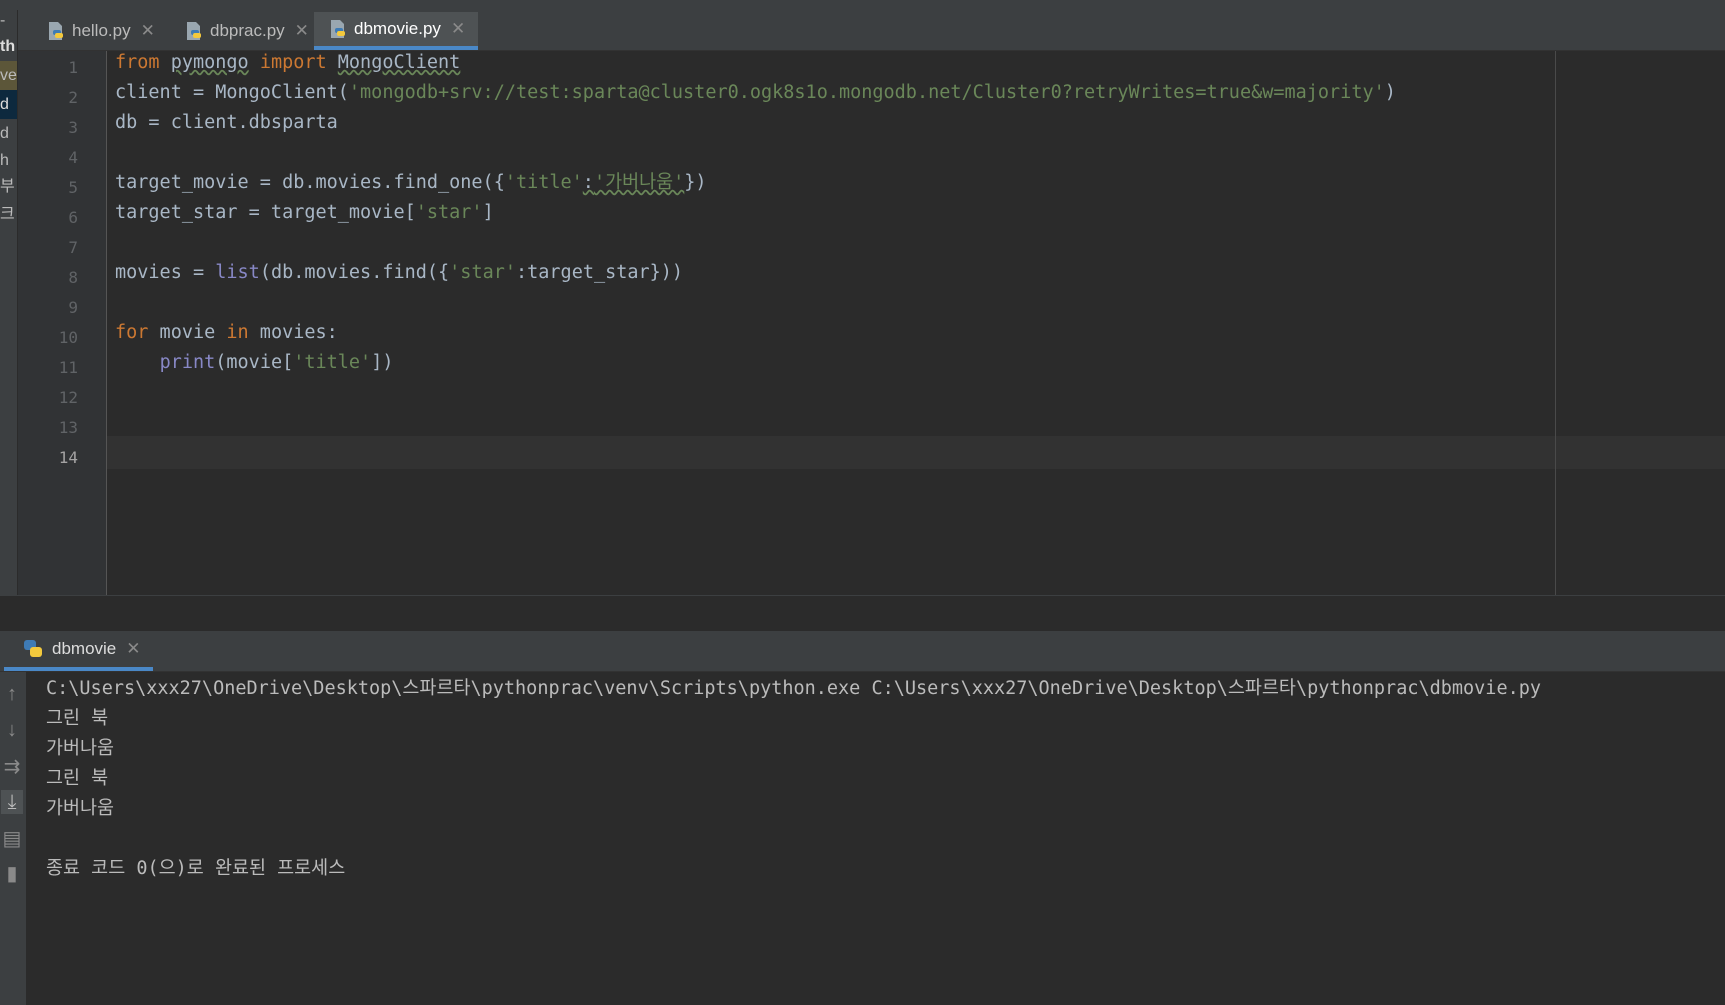  What do you see at coordinates (293, 332) in the screenshot?
I see `code-token: movies:` at bounding box center [293, 332].